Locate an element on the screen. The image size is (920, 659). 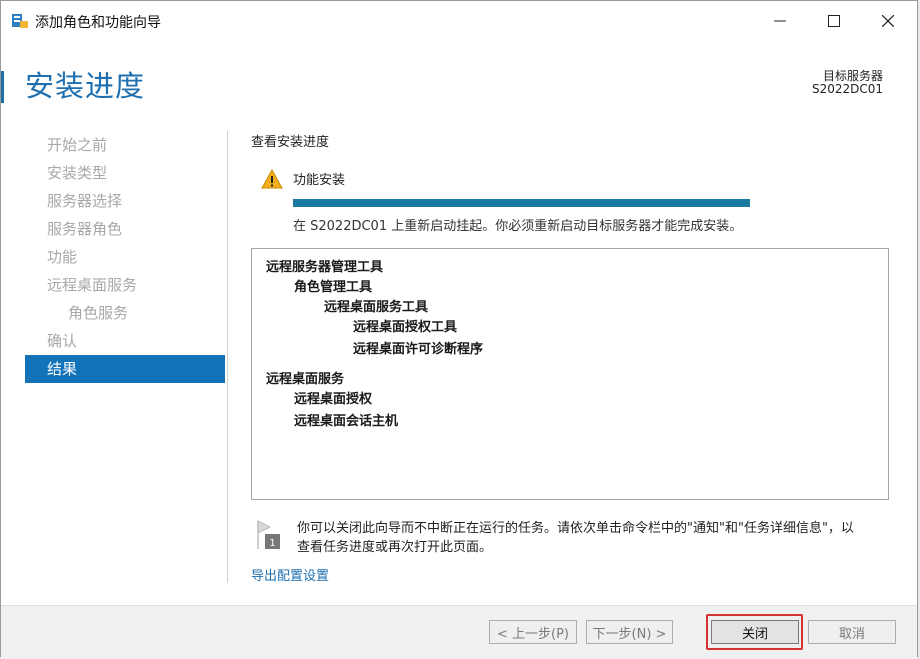
note-line-2: 查看任务进度或再次打开此页面。 is located at coordinates (395, 547).